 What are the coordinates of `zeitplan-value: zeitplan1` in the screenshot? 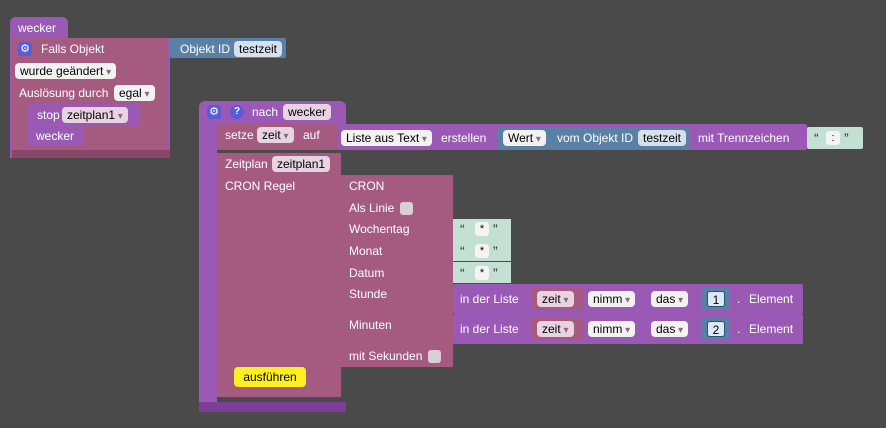 It's located at (301, 164).